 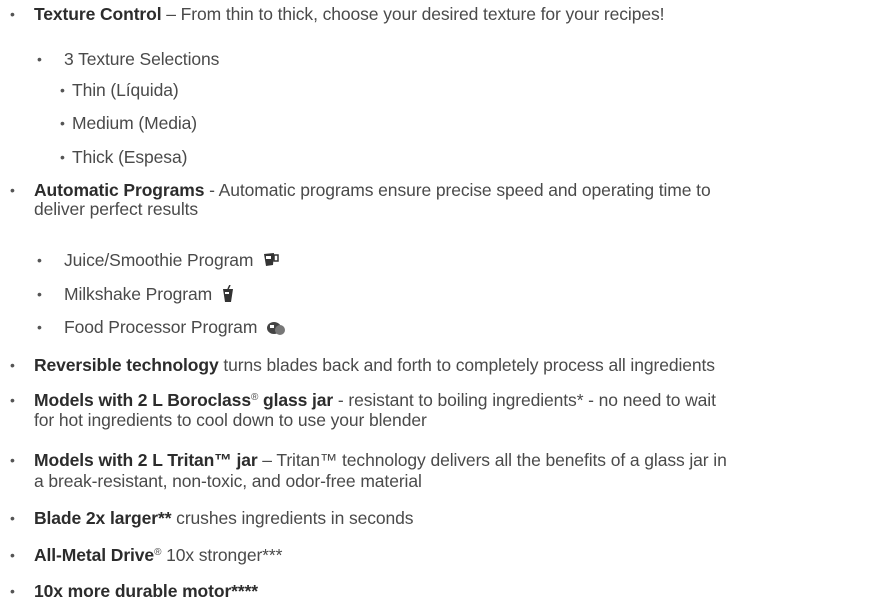 What do you see at coordinates (135, 123) in the screenshot?
I see `sub-item-text: Medium (Media)` at bounding box center [135, 123].